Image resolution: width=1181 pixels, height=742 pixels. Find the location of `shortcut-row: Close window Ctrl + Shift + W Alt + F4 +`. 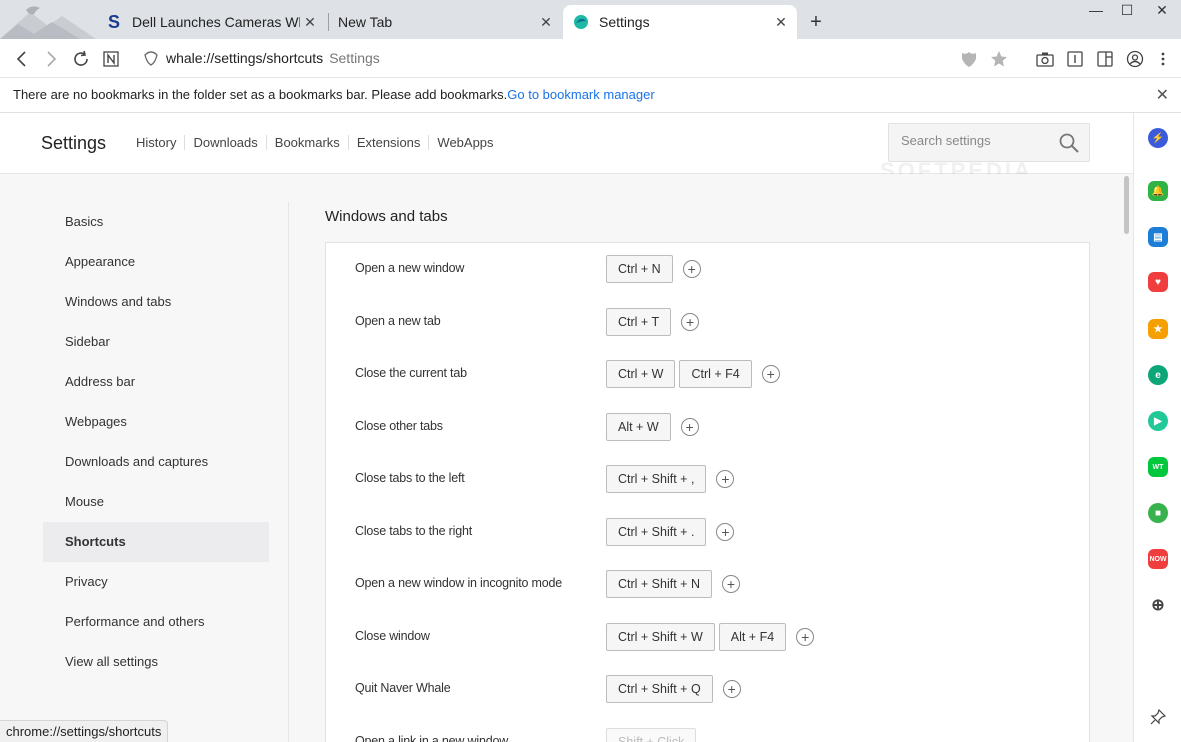

shortcut-row: Close window Ctrl + Shift + W Alt + F4 + is located at coordinates (707, 637).